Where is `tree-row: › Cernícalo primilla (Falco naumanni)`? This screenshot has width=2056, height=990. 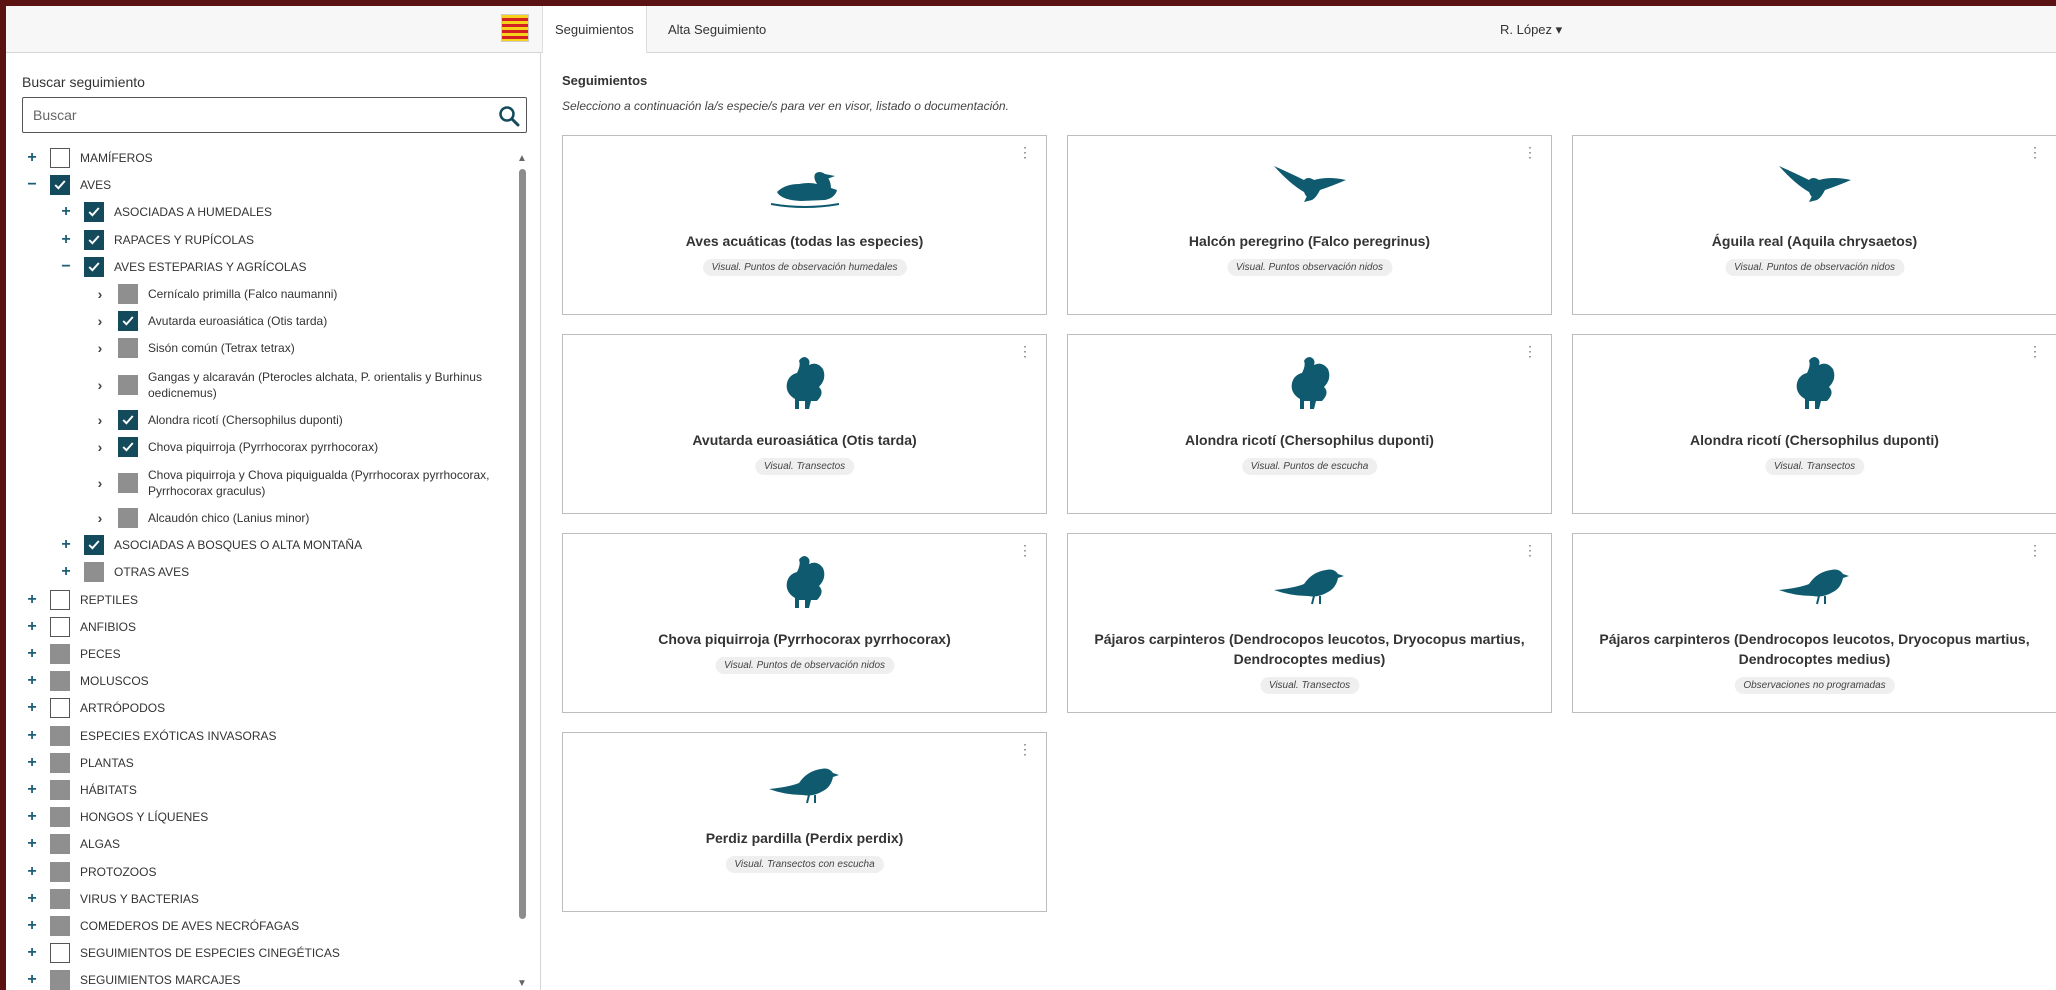 tree-row: › Cernícalo primilla (Falco naumanni) is located at coordinates (213, 294).